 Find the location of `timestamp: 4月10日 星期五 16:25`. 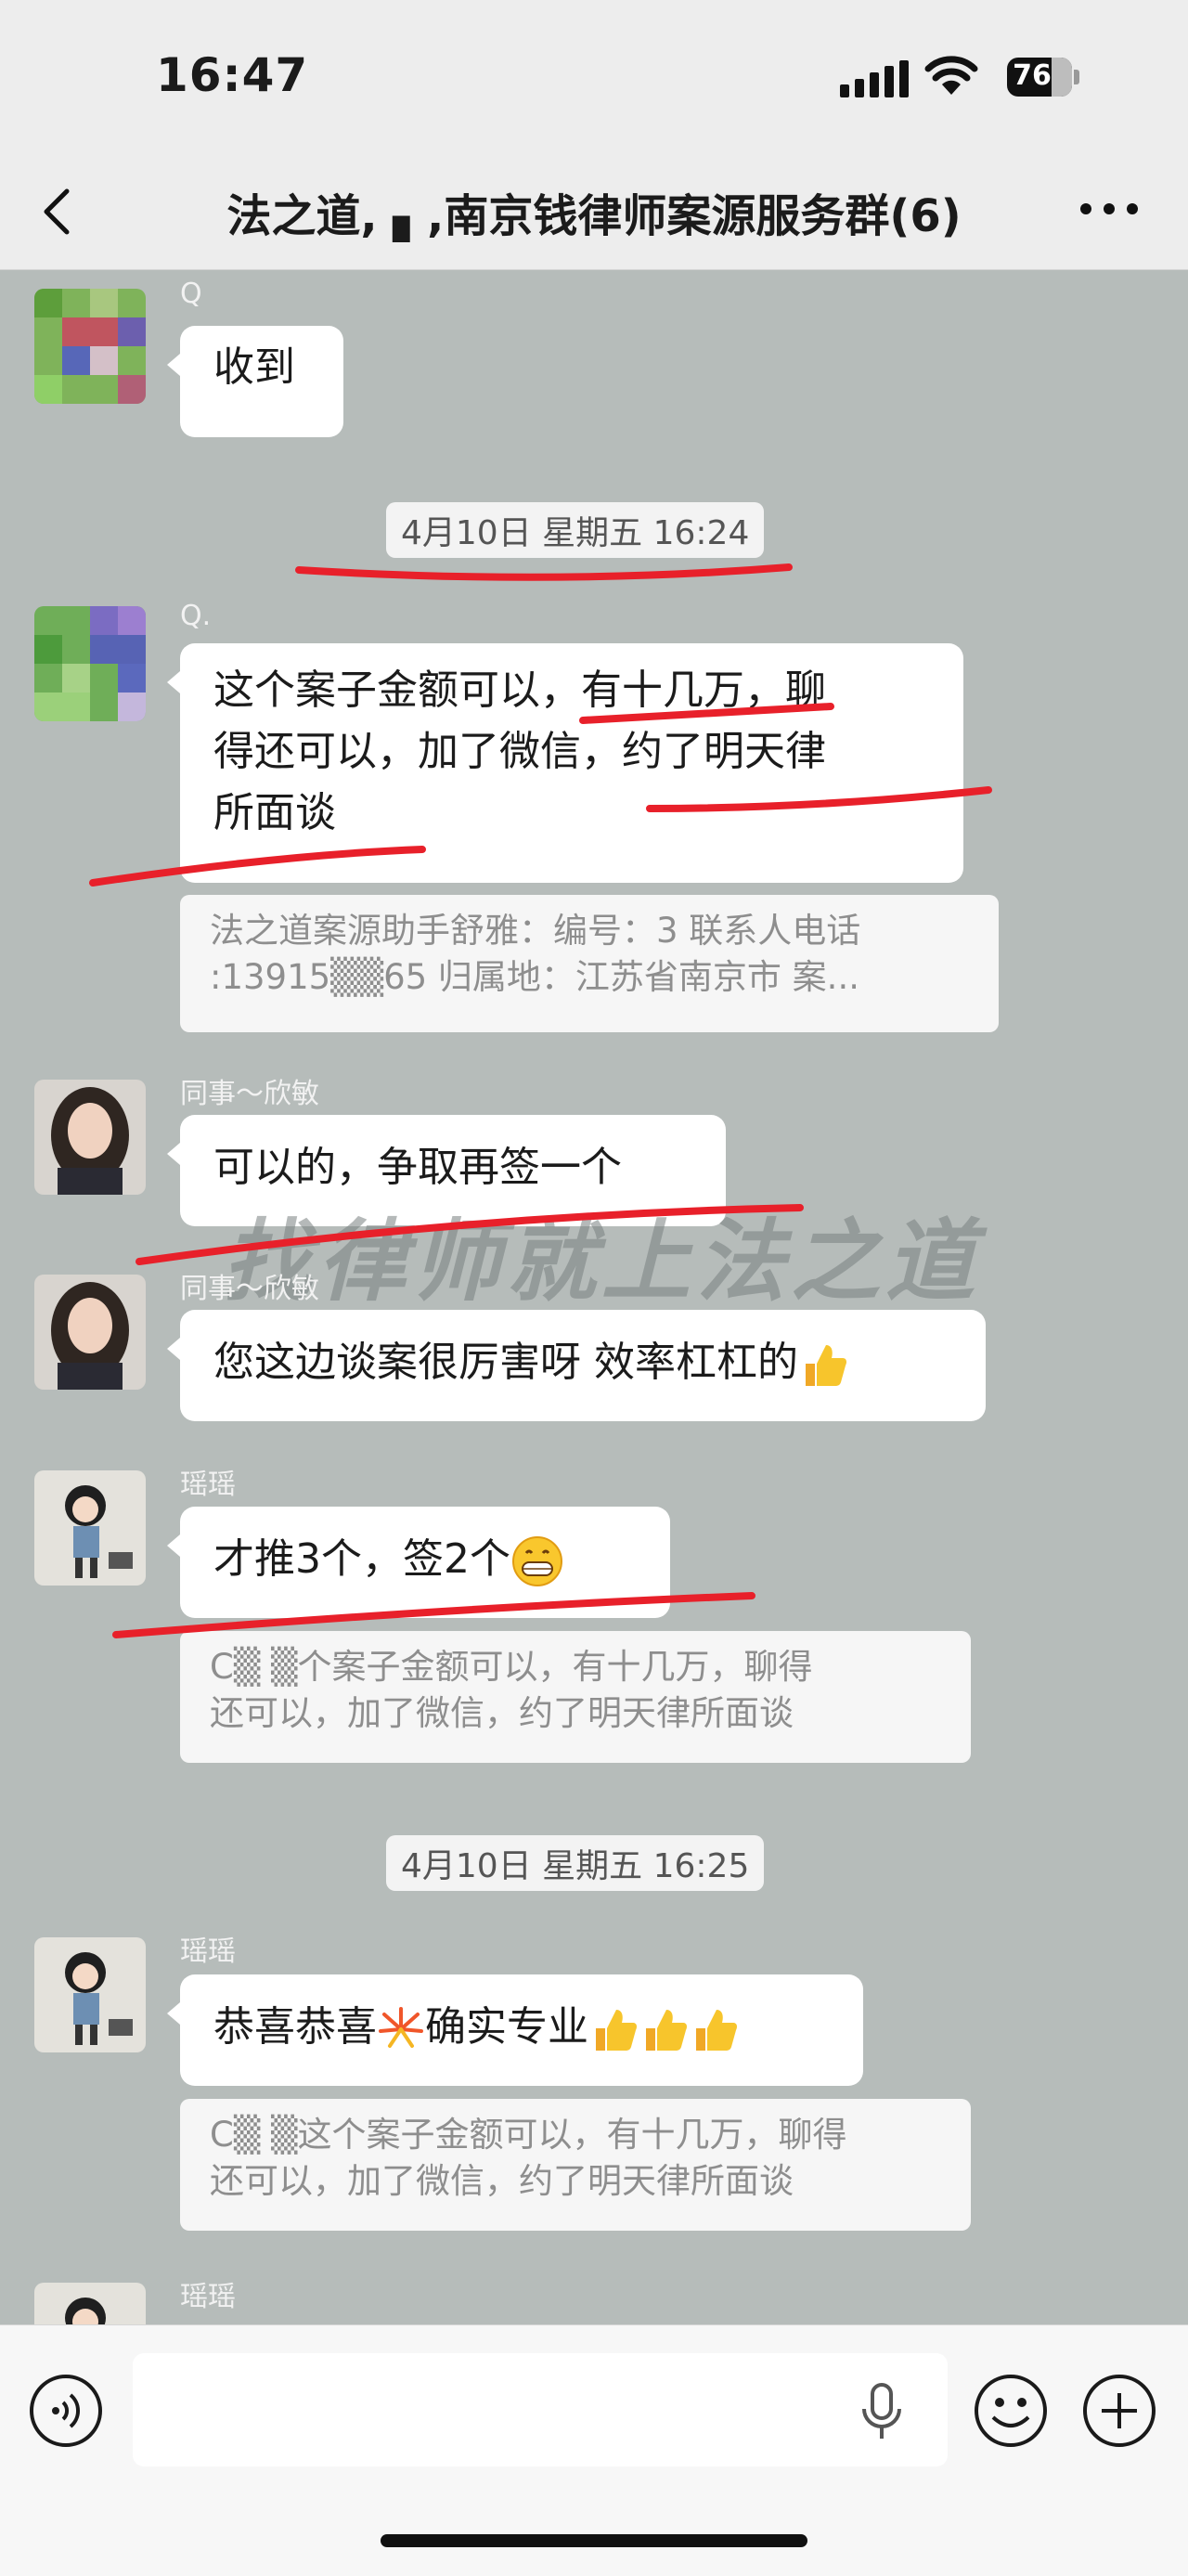

timestamp: 4月10日 星期五 16:25 is located at coordinates (575, 1863).